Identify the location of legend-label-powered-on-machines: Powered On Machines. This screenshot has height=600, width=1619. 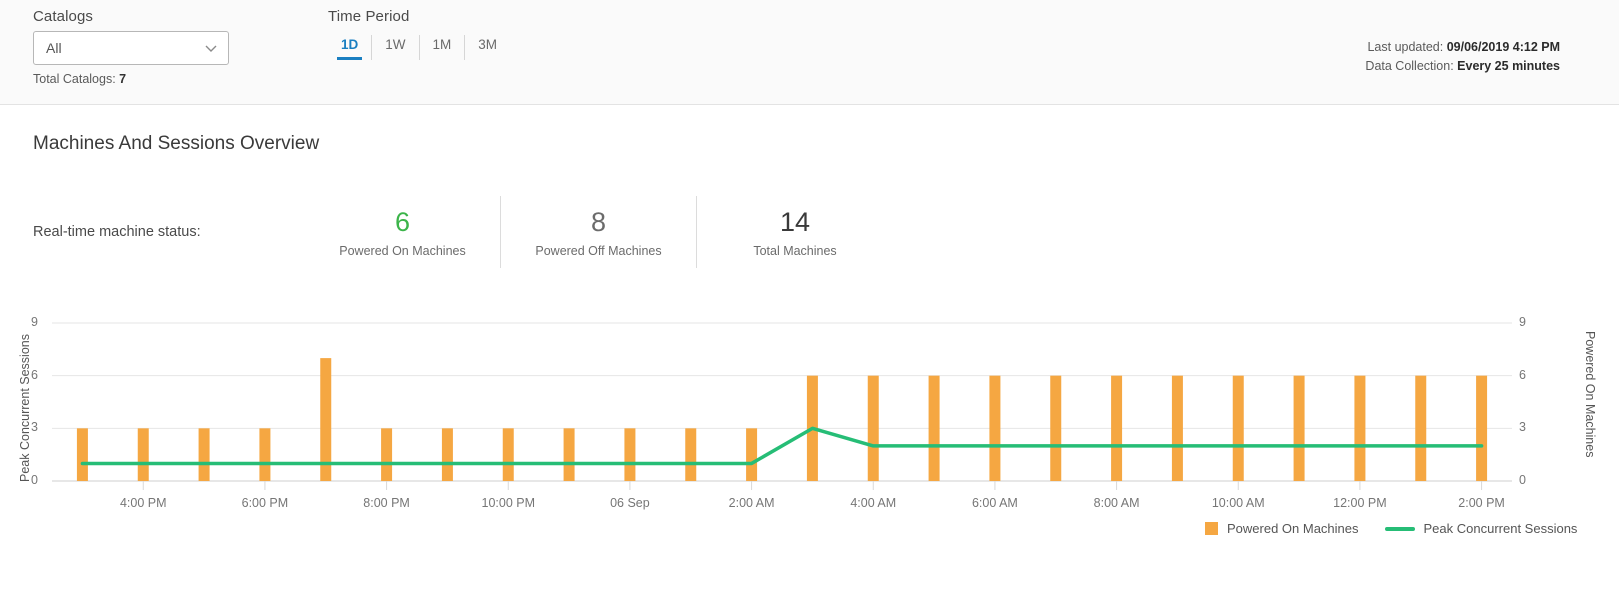
(1293, 528).